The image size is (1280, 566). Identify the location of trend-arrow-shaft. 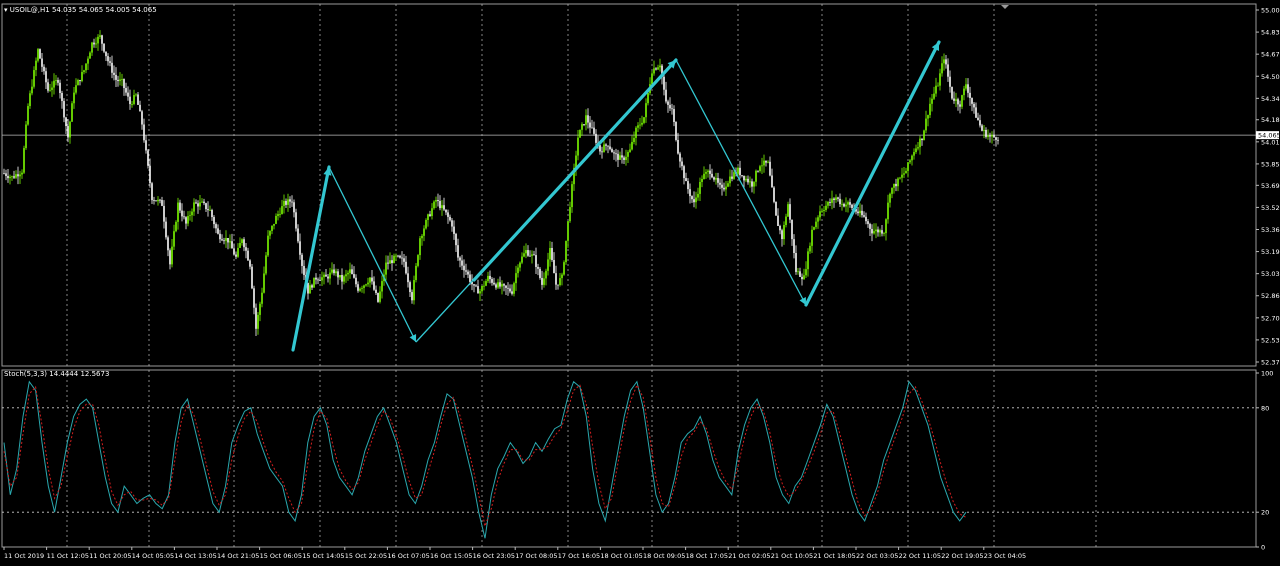
(575, 170).